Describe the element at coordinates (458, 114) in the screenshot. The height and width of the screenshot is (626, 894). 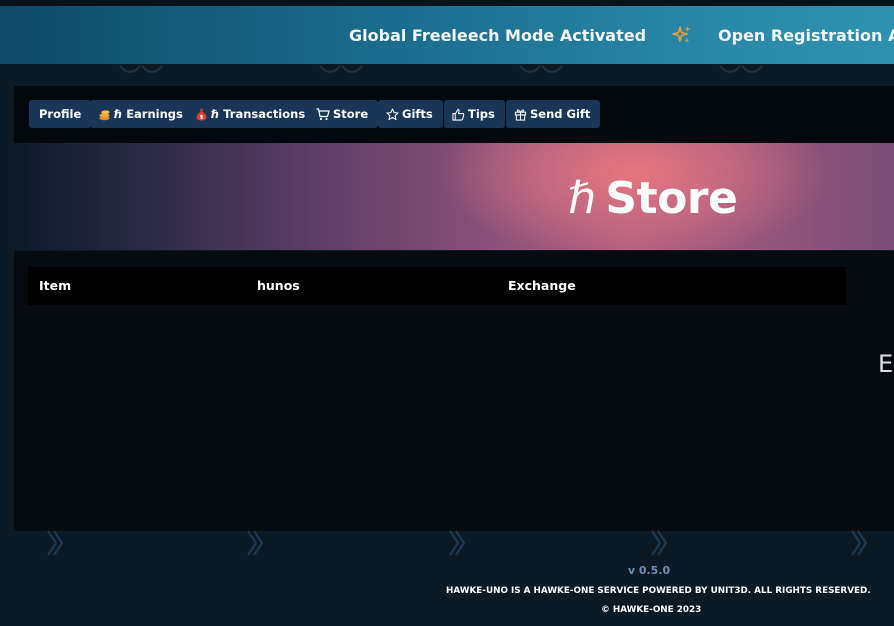
I see `thumbs-up-icon` at that location.